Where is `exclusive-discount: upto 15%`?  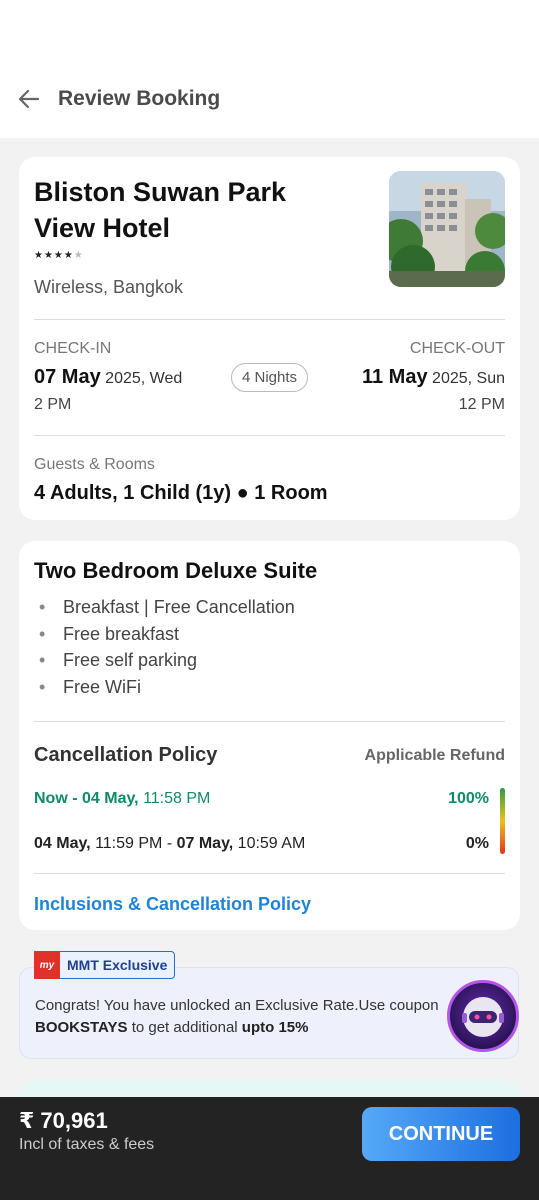 exclusive-discount: upto 15% is located at coordinates (275, 1027).